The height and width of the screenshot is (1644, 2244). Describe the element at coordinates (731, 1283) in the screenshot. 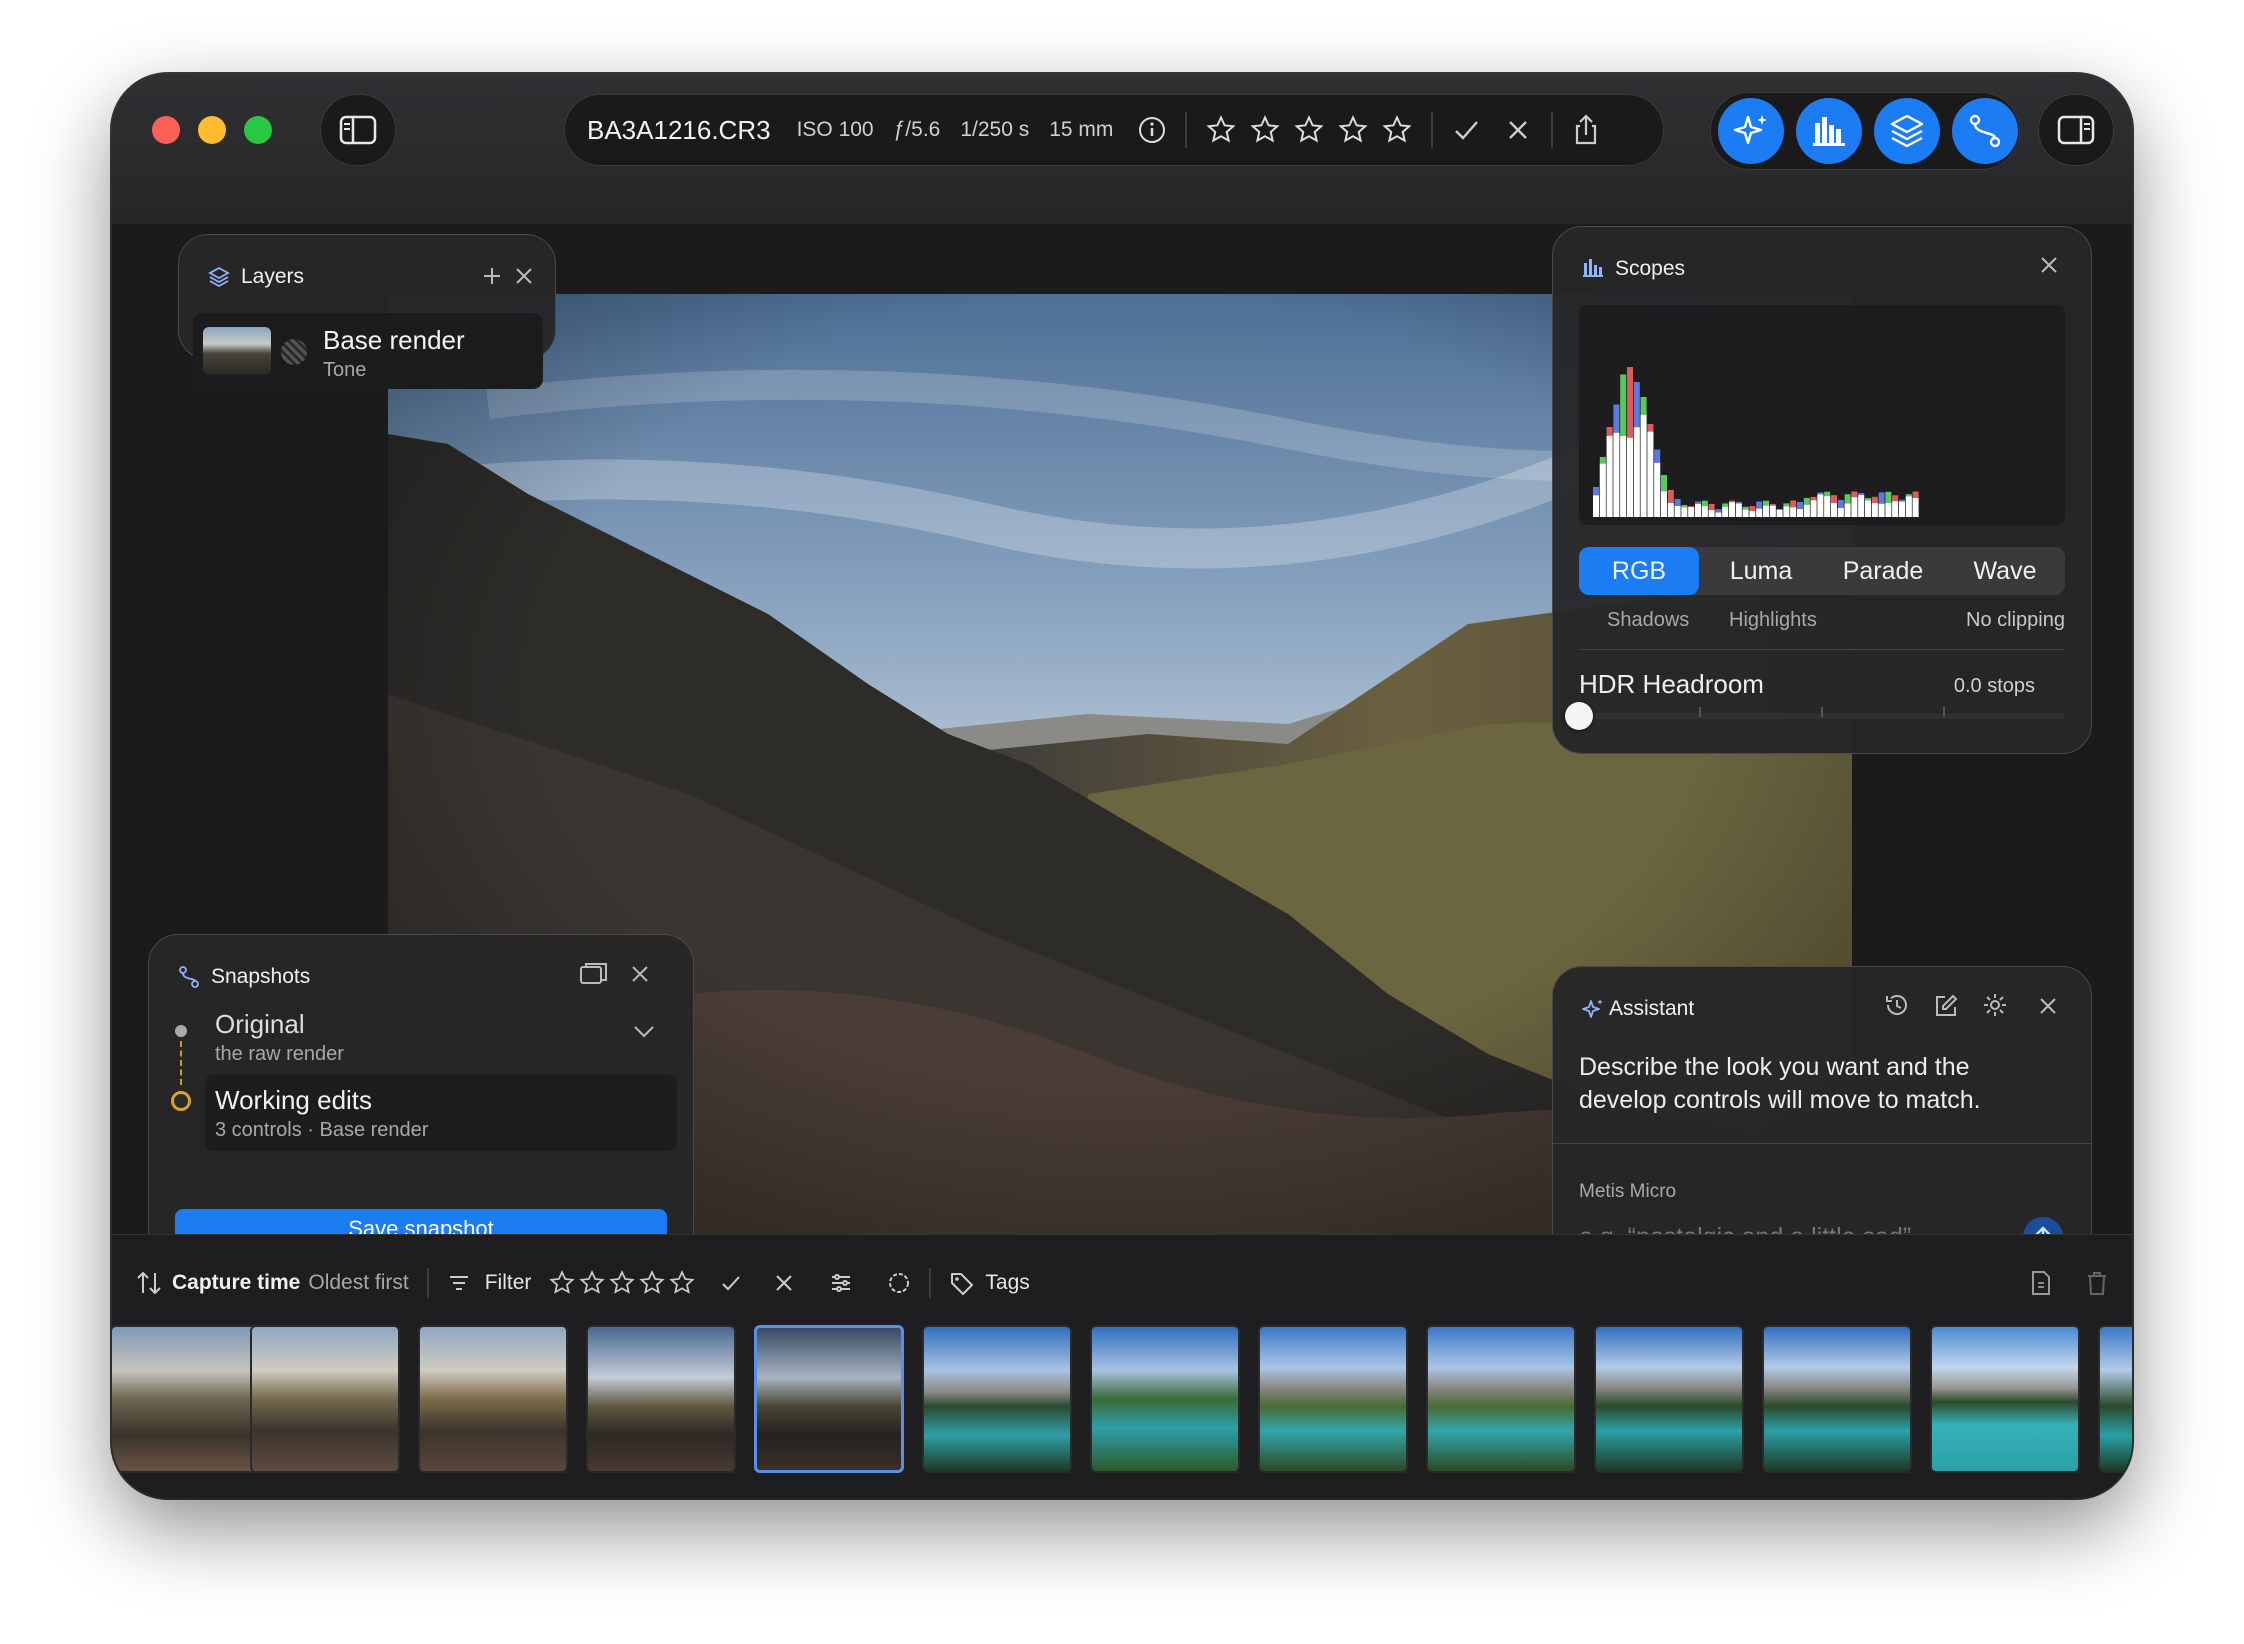

I see `picked-filter-checkmark-icon` at that location.